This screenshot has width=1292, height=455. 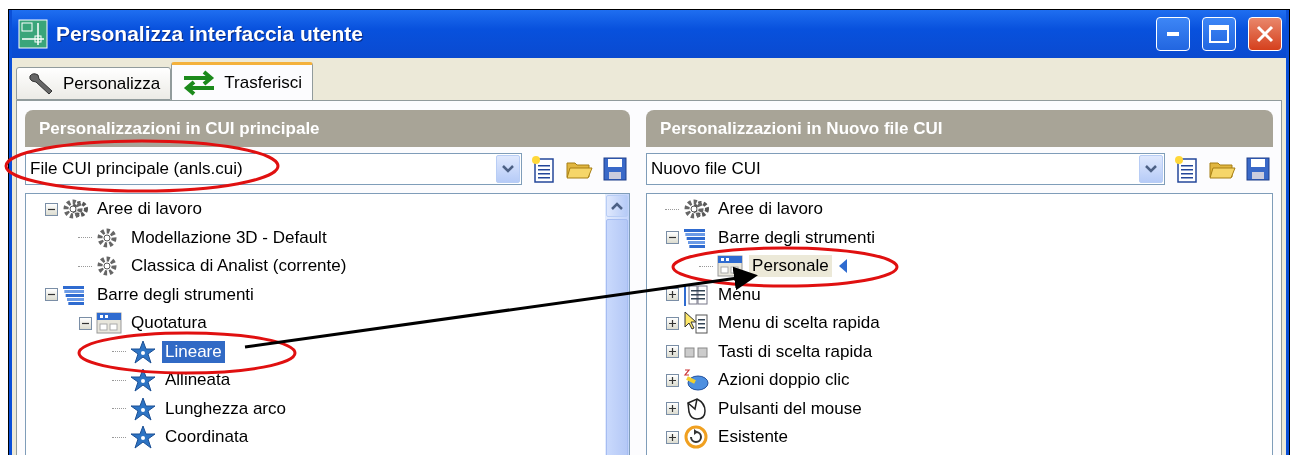 I want to click on maximize-button, so click(x=1219, y=34).